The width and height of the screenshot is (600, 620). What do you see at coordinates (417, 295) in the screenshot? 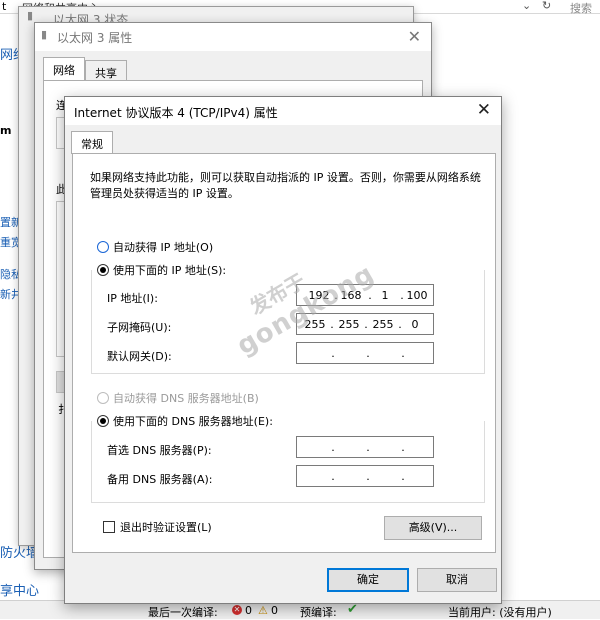
I see `ip-octet: 100` at bounding box center [417, 295].